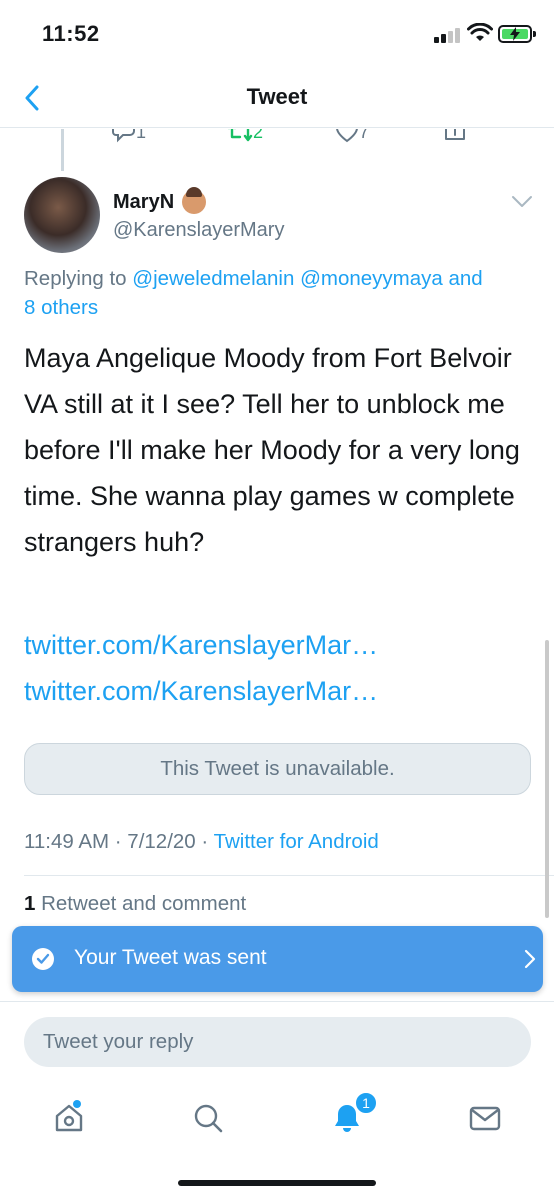 This screenshot has height=1200, width=554. I want to click on tweet-source-link: Twitter for Android, so click(296, 841).